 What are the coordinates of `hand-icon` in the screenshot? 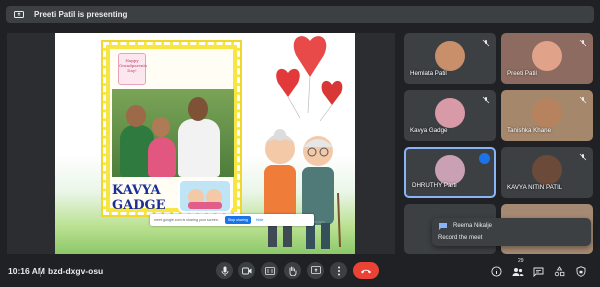 It's located at (293, 271).